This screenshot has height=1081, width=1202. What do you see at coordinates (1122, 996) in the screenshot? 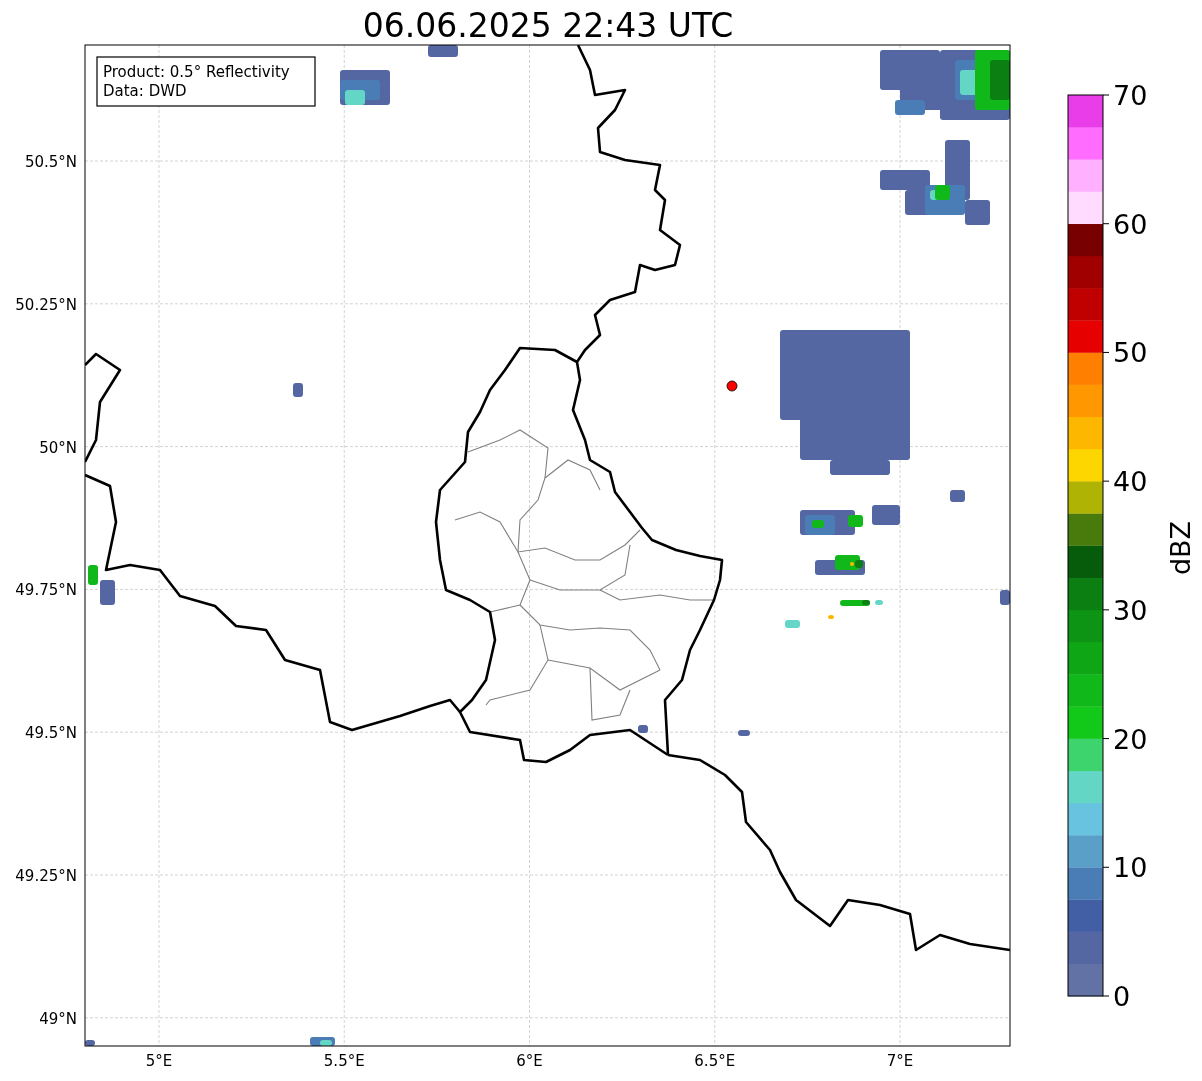
I see `colorbar-tick-label: 0` at bounding box center [1122, 996].